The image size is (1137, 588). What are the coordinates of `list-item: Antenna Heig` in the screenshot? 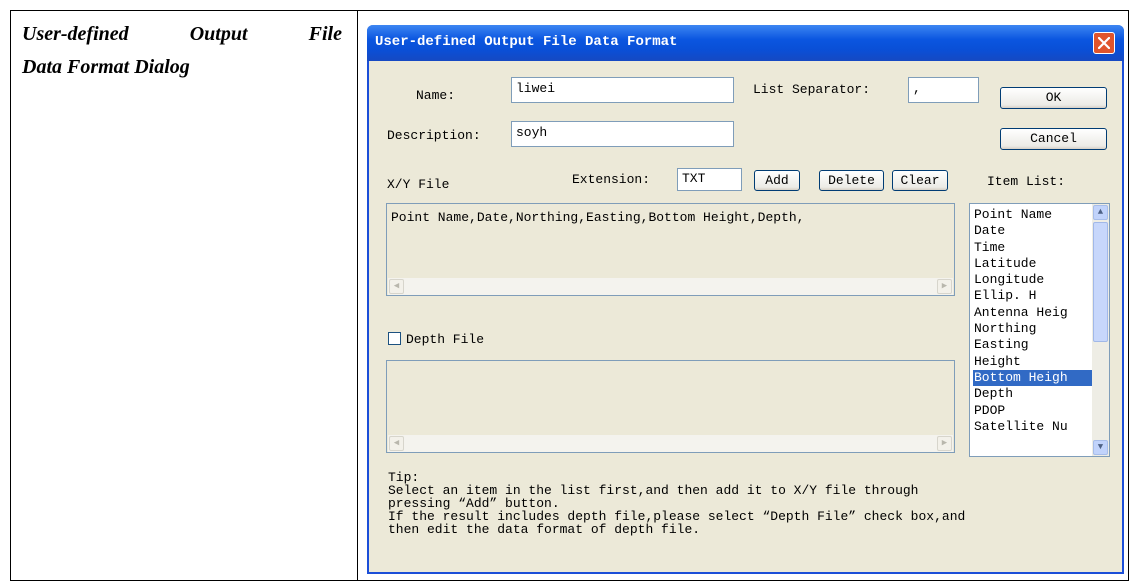 It's located at (1032, 313).